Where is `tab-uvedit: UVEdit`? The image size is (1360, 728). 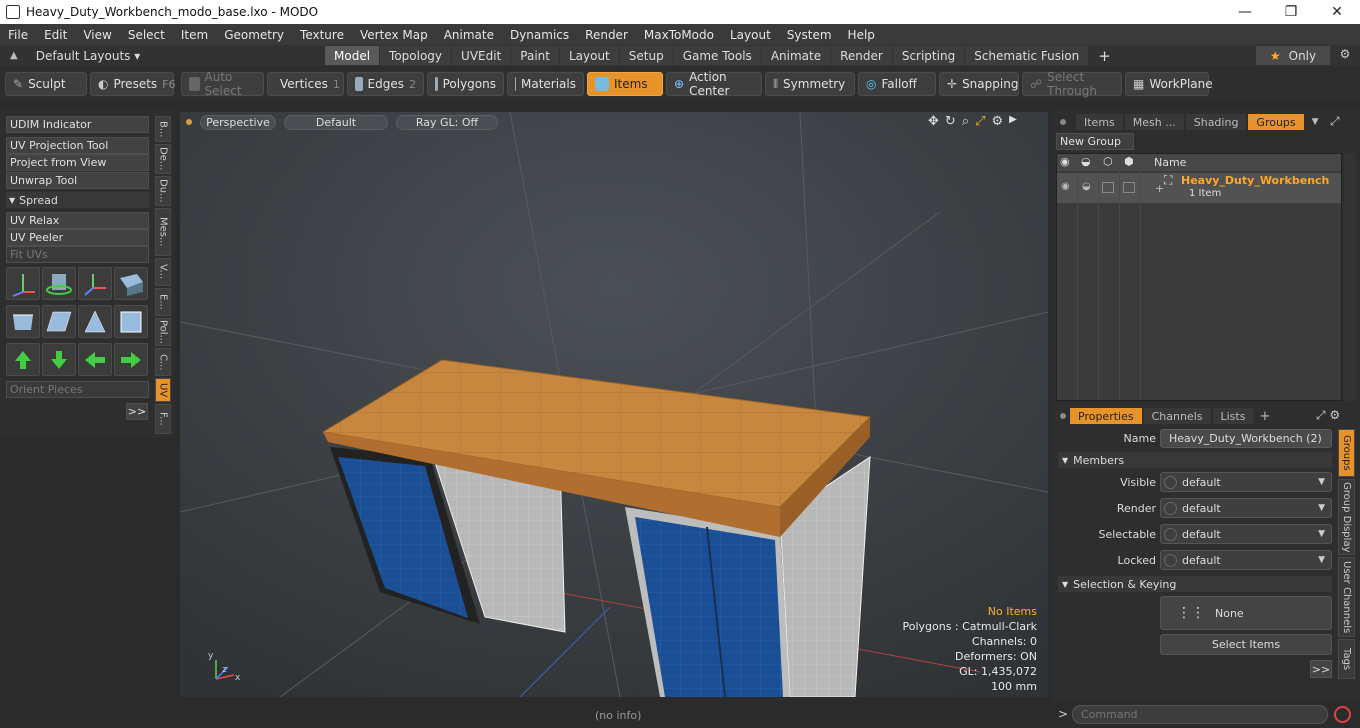
tab-uvedit: UVEdit is located at coordinates (481, 55).